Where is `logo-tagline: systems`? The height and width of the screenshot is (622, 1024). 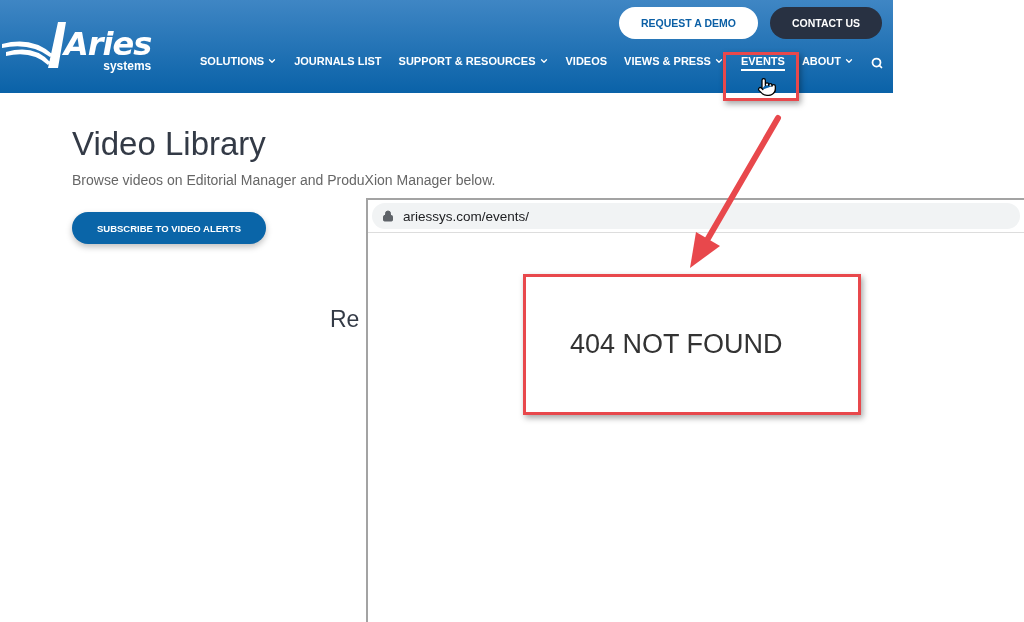 logo-tagline: systems is located at coordinates (127, 65).